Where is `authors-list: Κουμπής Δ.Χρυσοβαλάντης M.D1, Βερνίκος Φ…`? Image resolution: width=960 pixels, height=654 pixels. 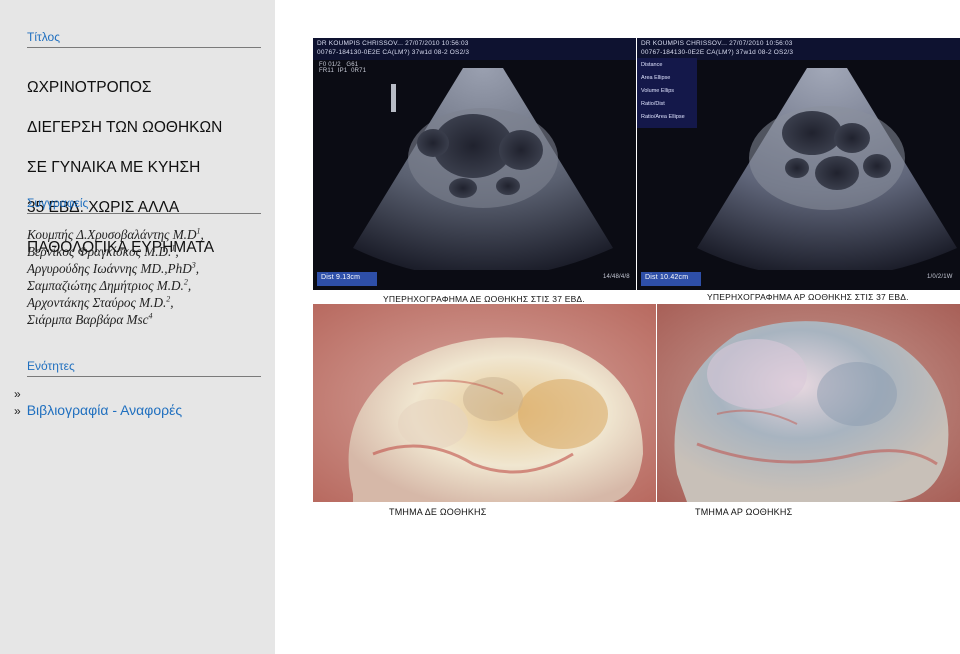 authors-list: Κουμπής Δ.Χρυσοβαλάντης M.D1, Βερνίκος Φ… is located at coordinates (149, 277).